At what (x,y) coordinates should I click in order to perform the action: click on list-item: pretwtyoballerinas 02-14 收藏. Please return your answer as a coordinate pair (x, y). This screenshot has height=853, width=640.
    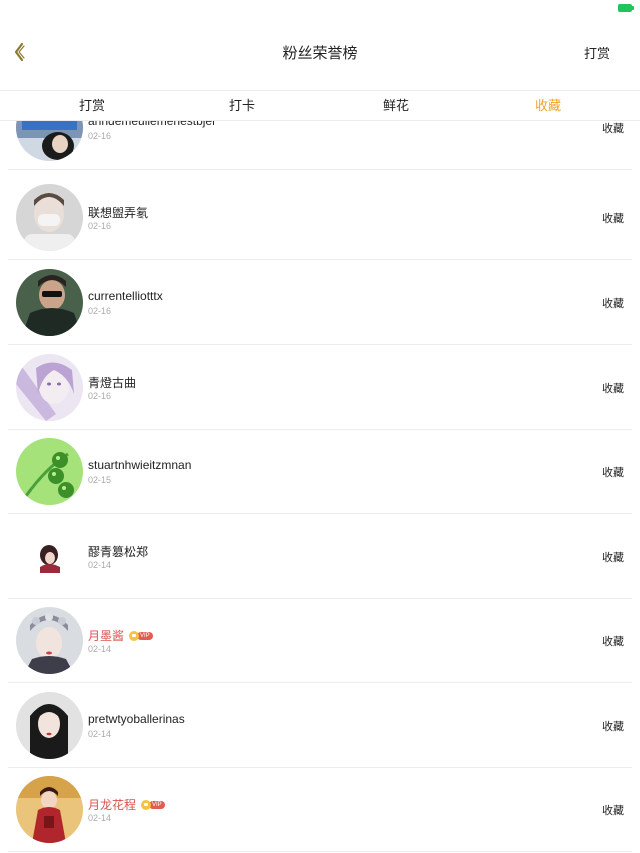
    Looking at the image, I should click on (320, 726).